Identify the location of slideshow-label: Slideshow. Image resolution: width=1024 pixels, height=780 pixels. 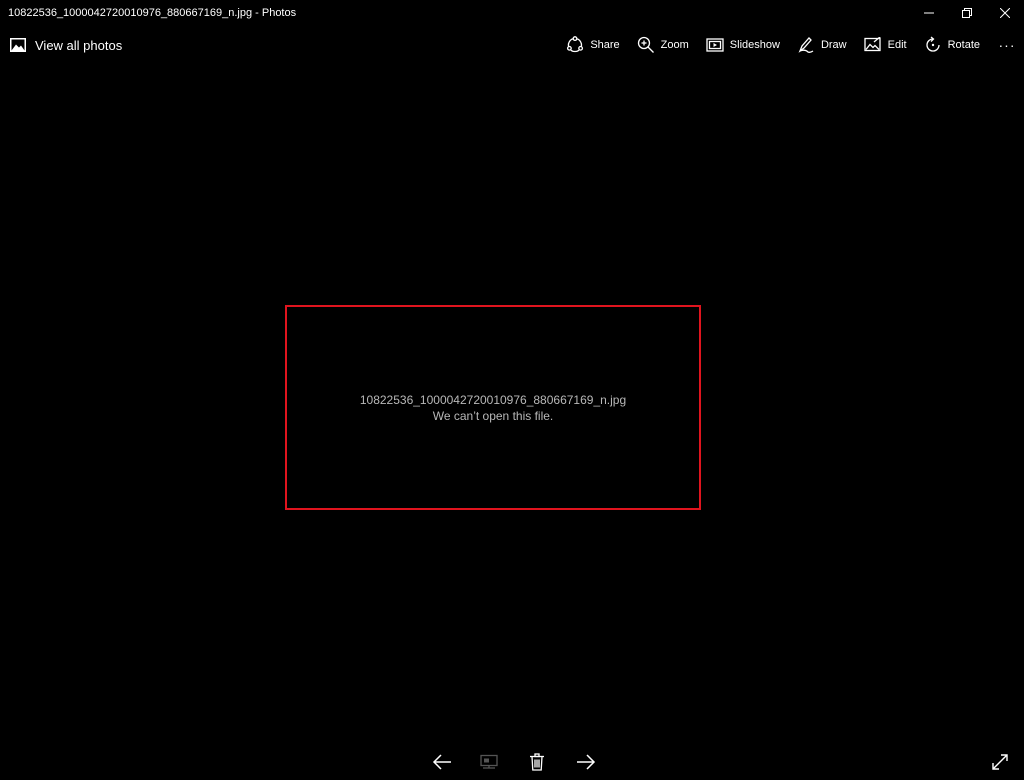
(754, 45).